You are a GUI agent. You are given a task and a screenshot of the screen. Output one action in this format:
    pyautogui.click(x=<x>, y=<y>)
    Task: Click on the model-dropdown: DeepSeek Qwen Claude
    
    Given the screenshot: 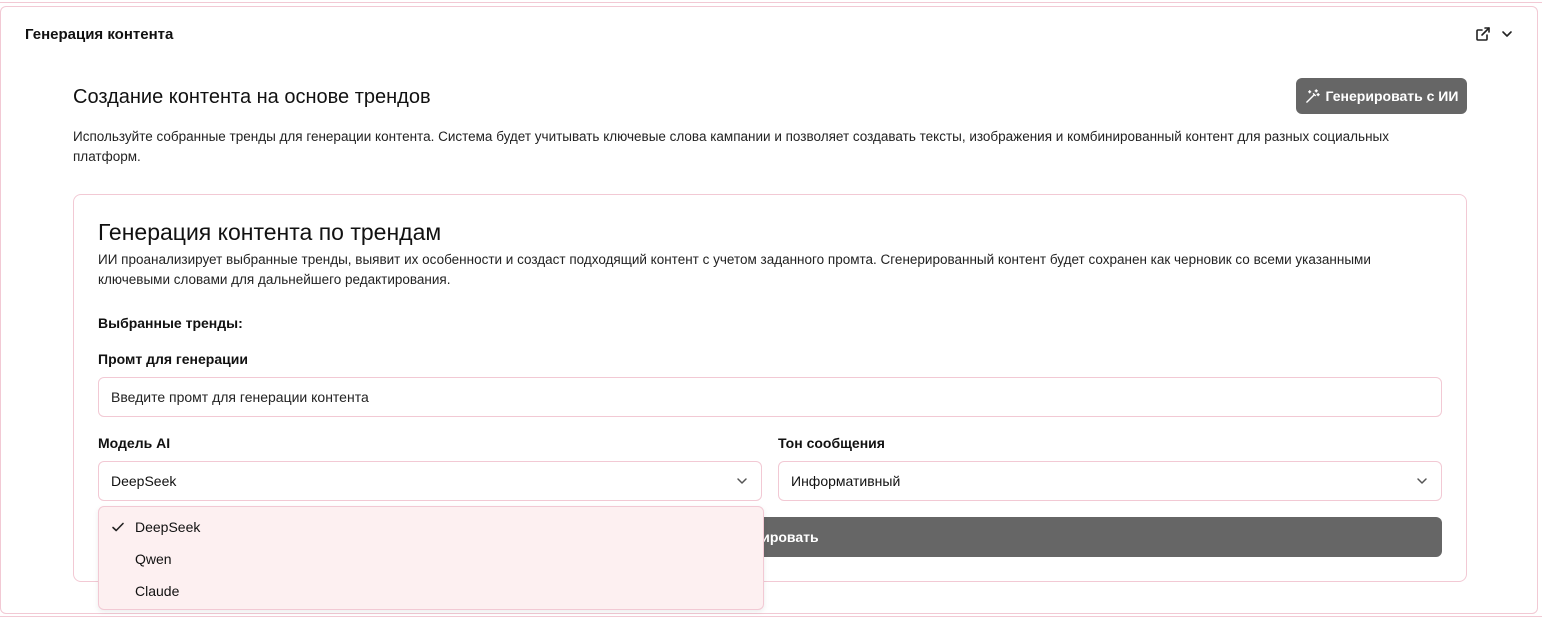 What is the action you would take?
    pyautogui.click(x=431, y=558)
    